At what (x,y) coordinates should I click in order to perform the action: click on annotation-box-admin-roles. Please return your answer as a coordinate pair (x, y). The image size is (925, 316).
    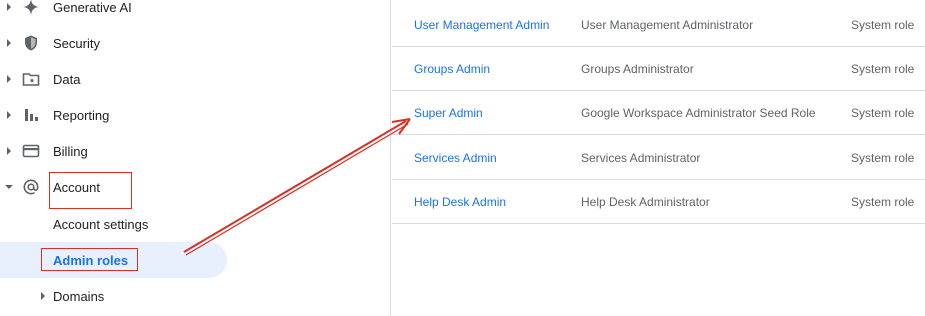
    Looking at the image, I should click on (89, 259).